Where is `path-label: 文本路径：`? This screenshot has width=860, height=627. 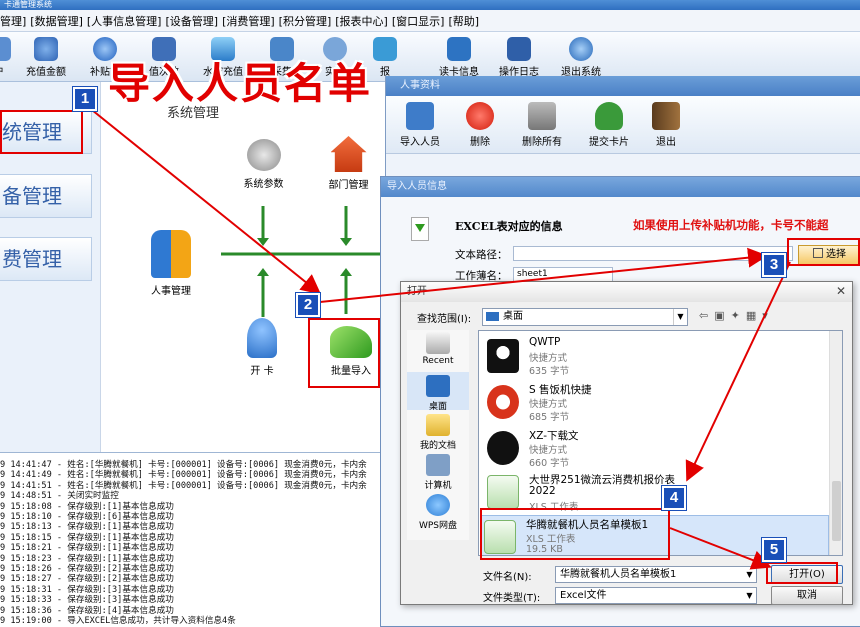
path-label: 文本路径： is located at coordinates (481, 255).